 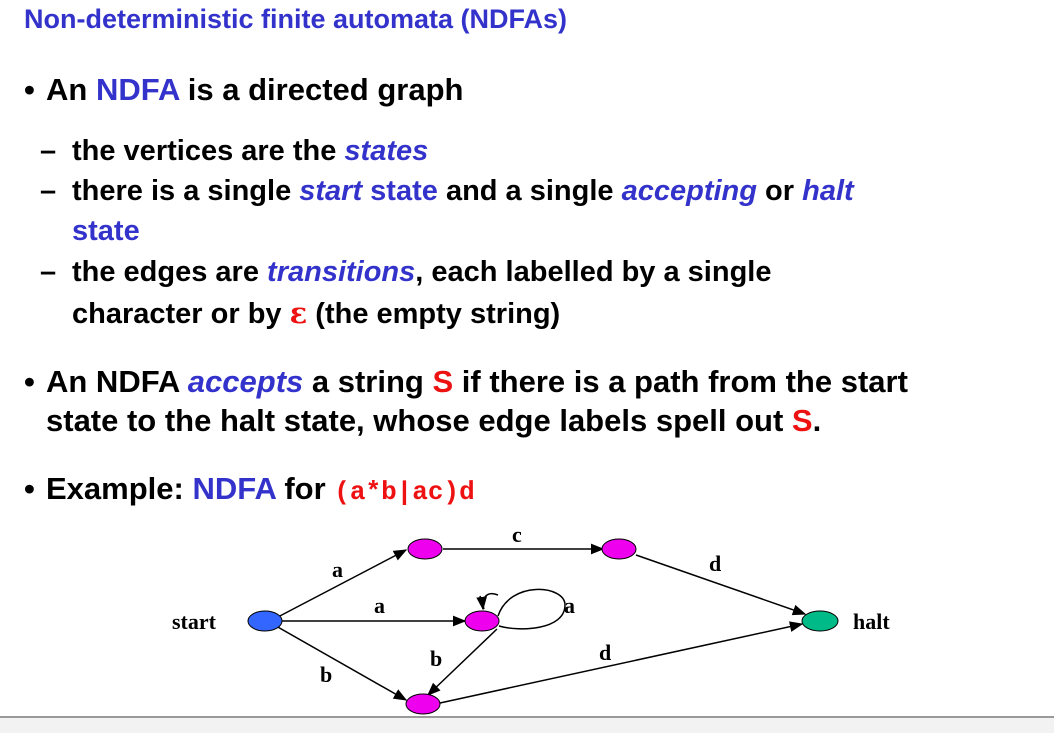 I want to click on start-label: start, so click(x=194, y=621).